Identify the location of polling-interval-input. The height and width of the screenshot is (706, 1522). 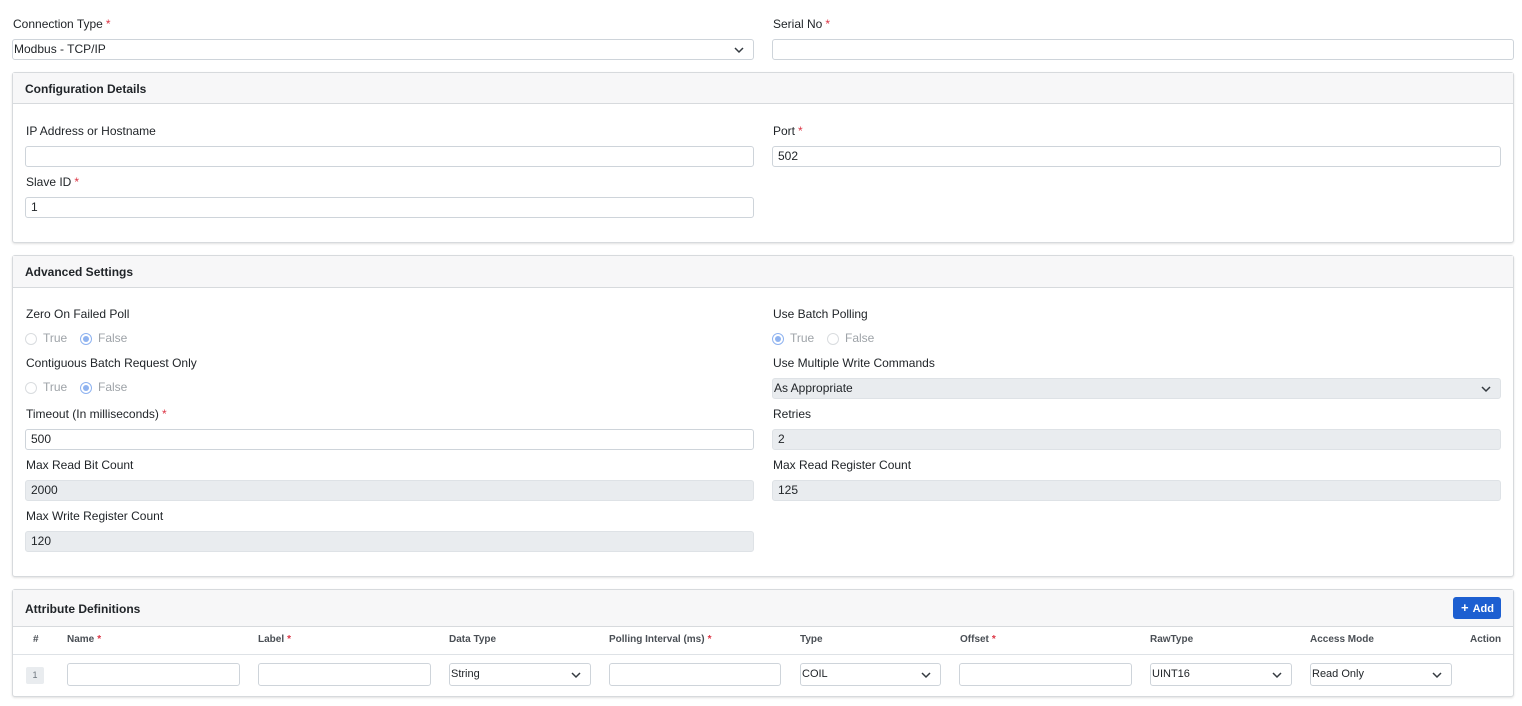
(695, 674).